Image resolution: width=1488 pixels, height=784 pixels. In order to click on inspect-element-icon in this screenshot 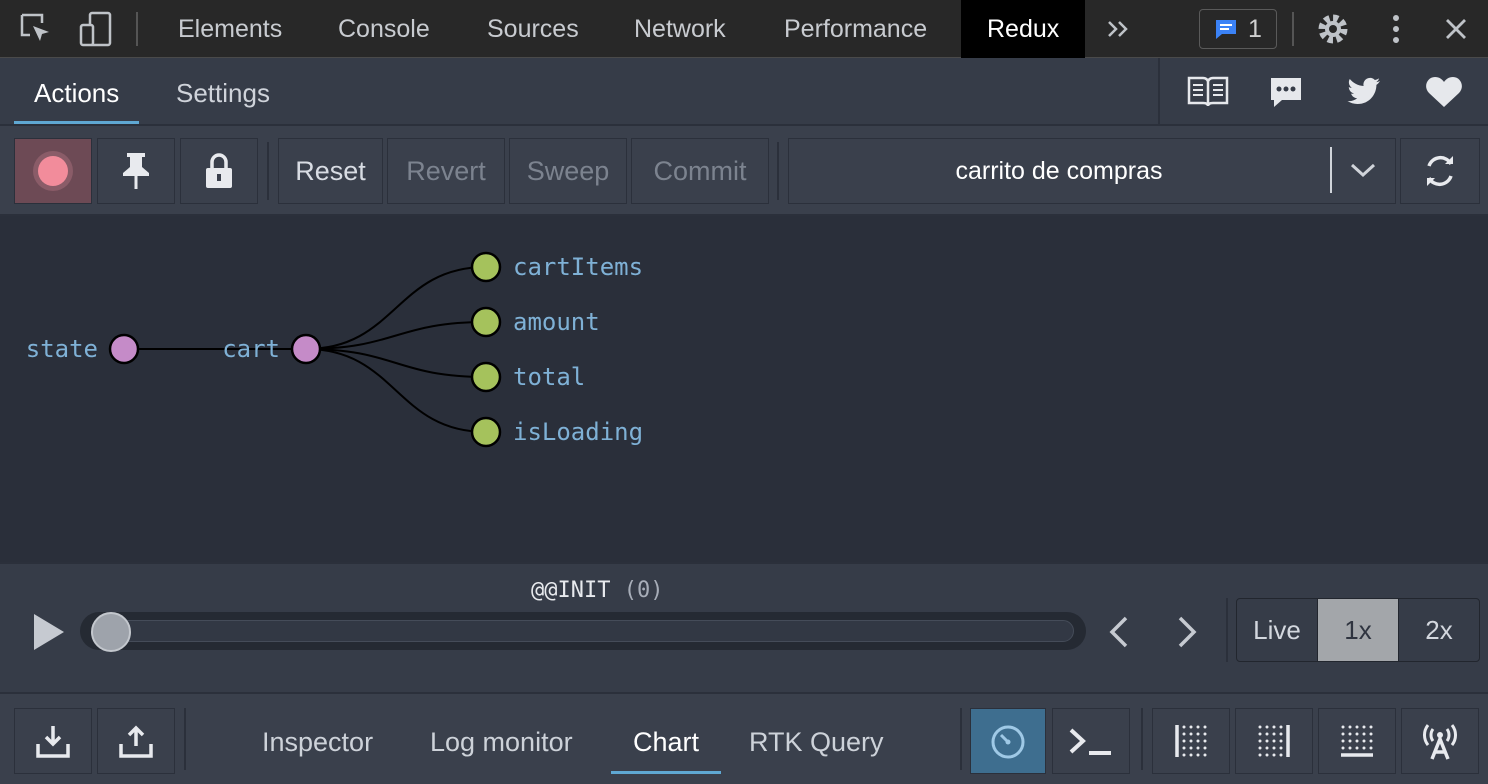, I will do `click(36, 29)`.